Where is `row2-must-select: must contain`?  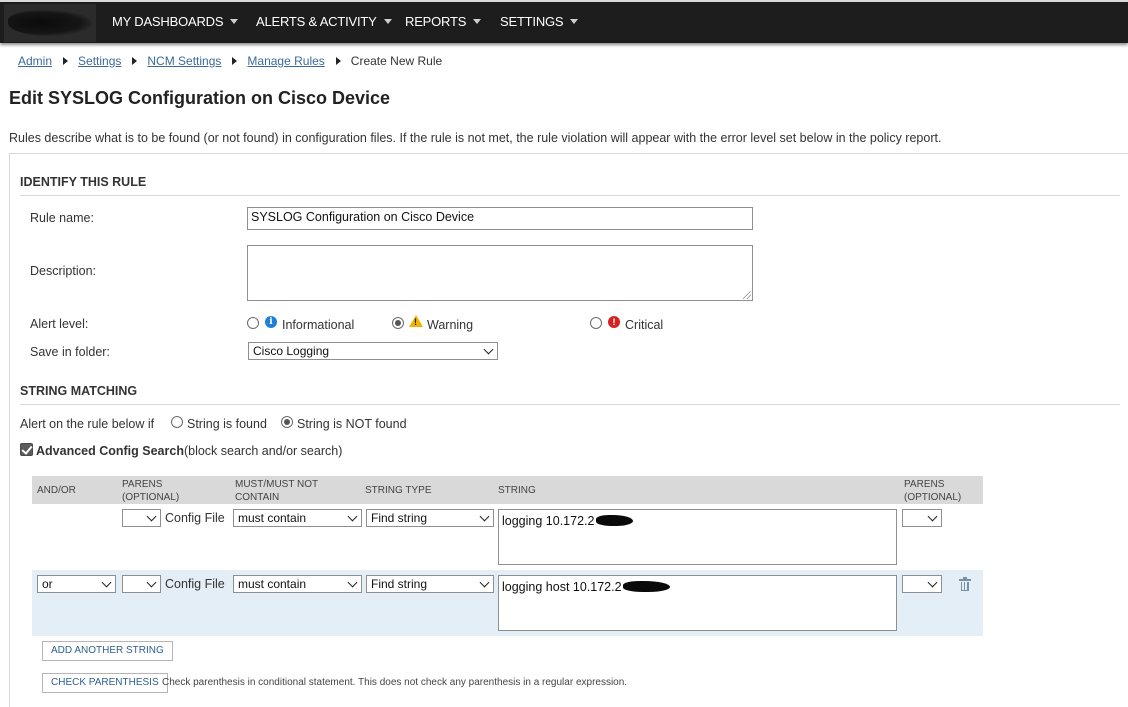 row2-must-select: must contain is located at coordinates (297, 584).